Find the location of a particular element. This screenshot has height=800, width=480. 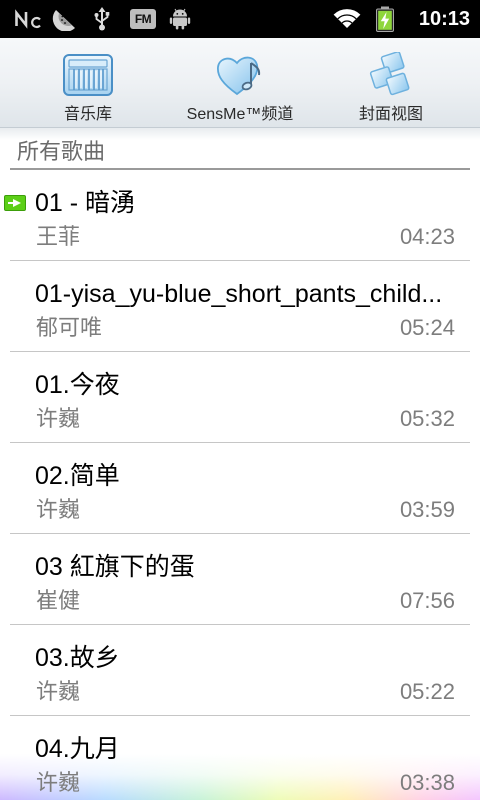

song-duration: 05:22 is located at coordinates (427, 691).